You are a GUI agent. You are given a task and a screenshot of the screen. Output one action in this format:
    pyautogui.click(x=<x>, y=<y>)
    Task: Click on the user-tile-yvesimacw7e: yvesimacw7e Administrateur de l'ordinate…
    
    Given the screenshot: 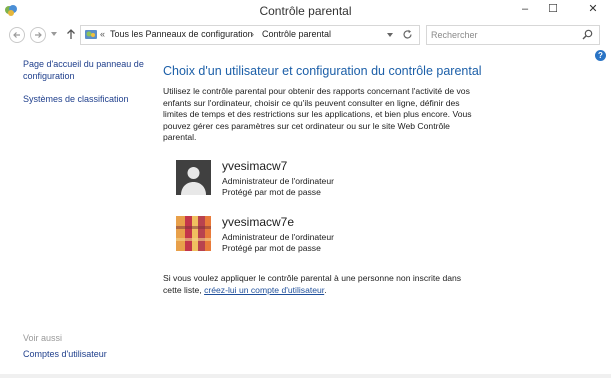 What is the action you would take?
    pyautogui.click(x=326, y=234)
    